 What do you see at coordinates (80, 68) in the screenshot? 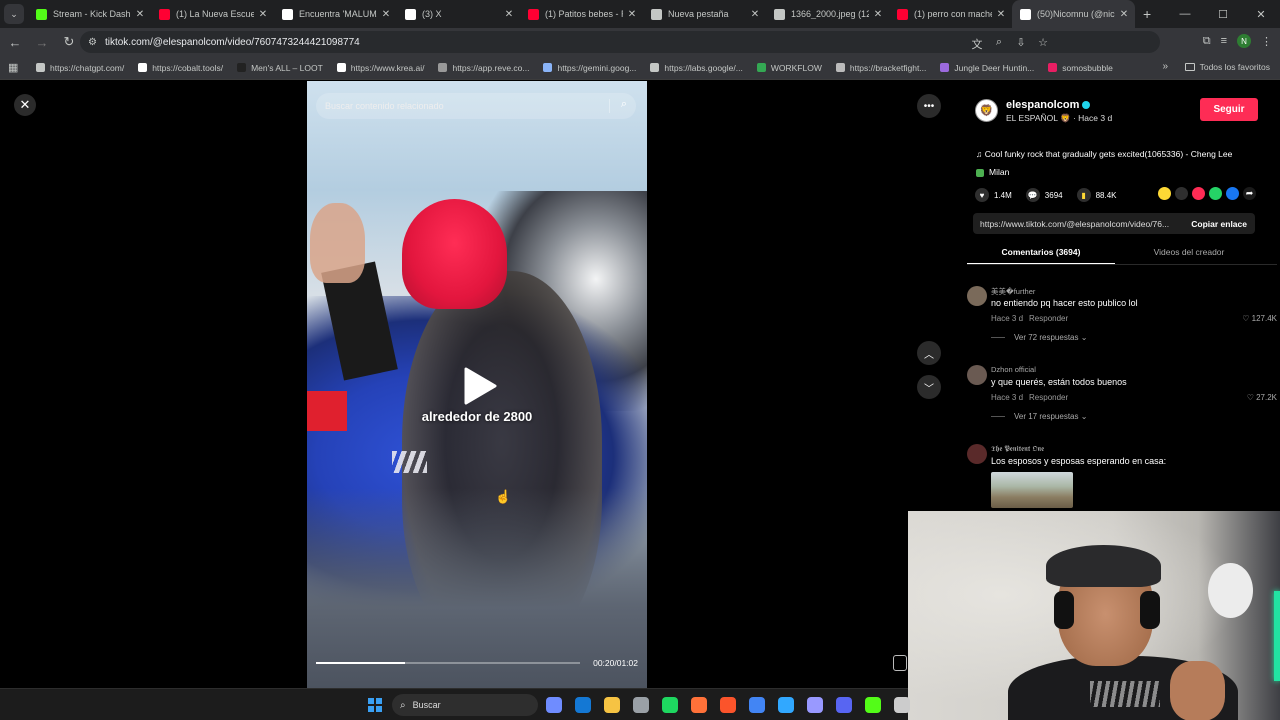
I see `bookmark-item: https://chatgpt.com/` at bounding box center [80, 68].